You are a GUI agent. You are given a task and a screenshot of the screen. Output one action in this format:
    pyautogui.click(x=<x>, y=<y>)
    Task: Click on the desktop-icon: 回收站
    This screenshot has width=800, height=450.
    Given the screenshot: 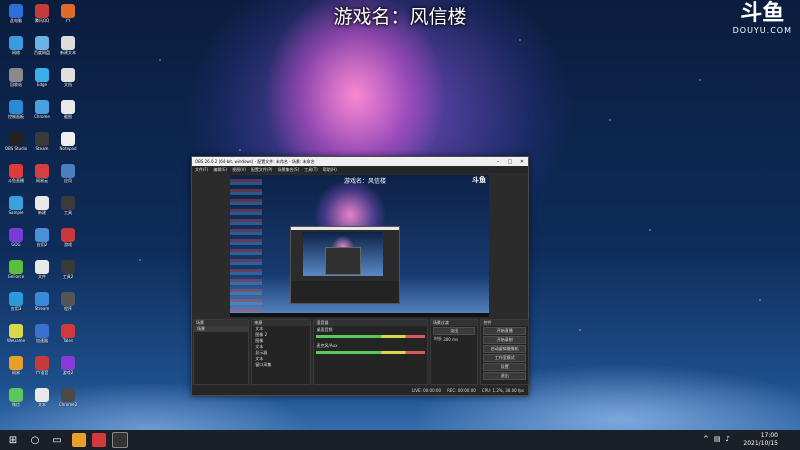 What is the action you would take?
    pyautogui.click(x=16, y=80)
    